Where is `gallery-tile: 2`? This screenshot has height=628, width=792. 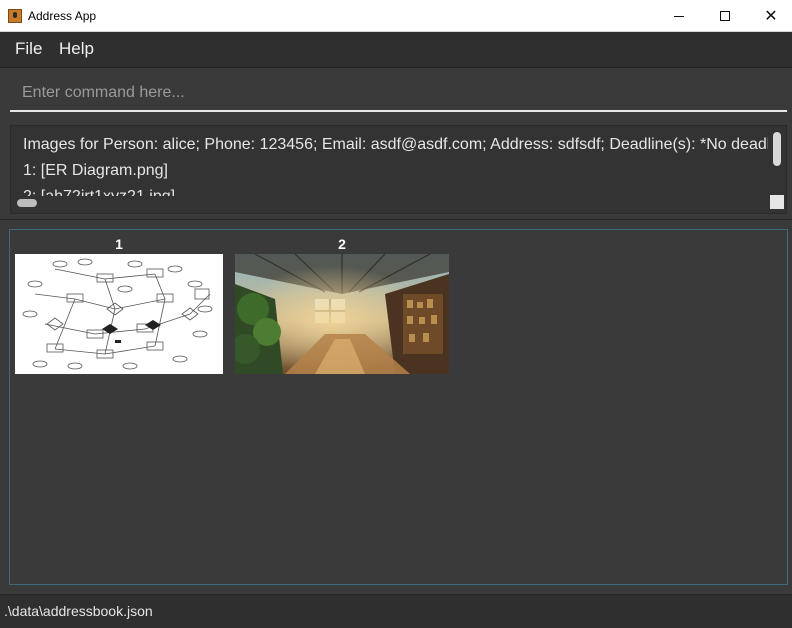 gallery-tile: 2 is located at coordinates (342, 304).